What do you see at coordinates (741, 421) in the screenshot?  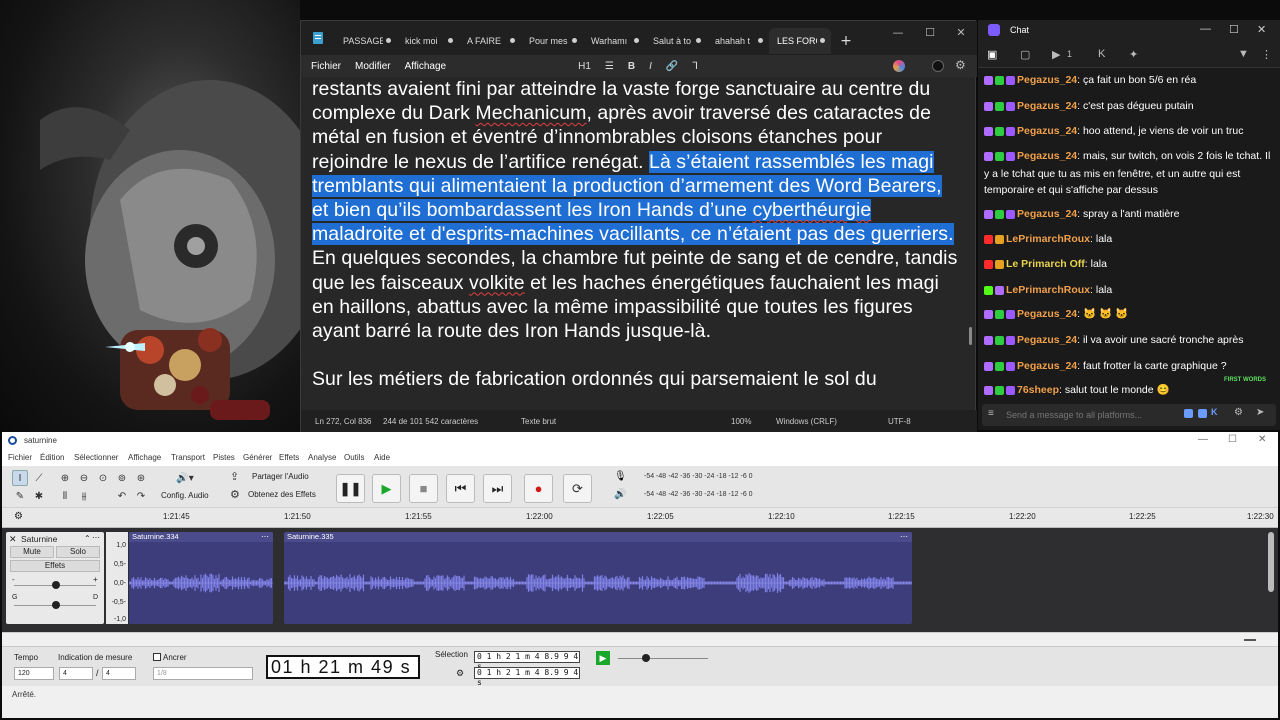 I see `zoom-level: 100%` at bounding box center [741, 421].